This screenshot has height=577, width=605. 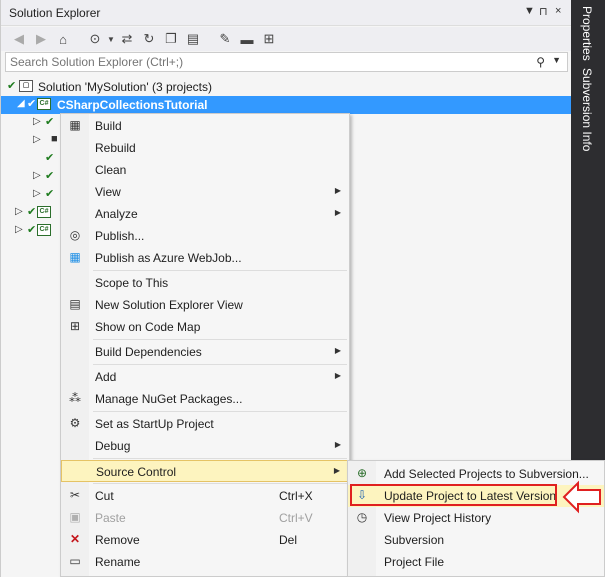 I want to click on menu-item-label: View Project History, so click(x=438, y=518).